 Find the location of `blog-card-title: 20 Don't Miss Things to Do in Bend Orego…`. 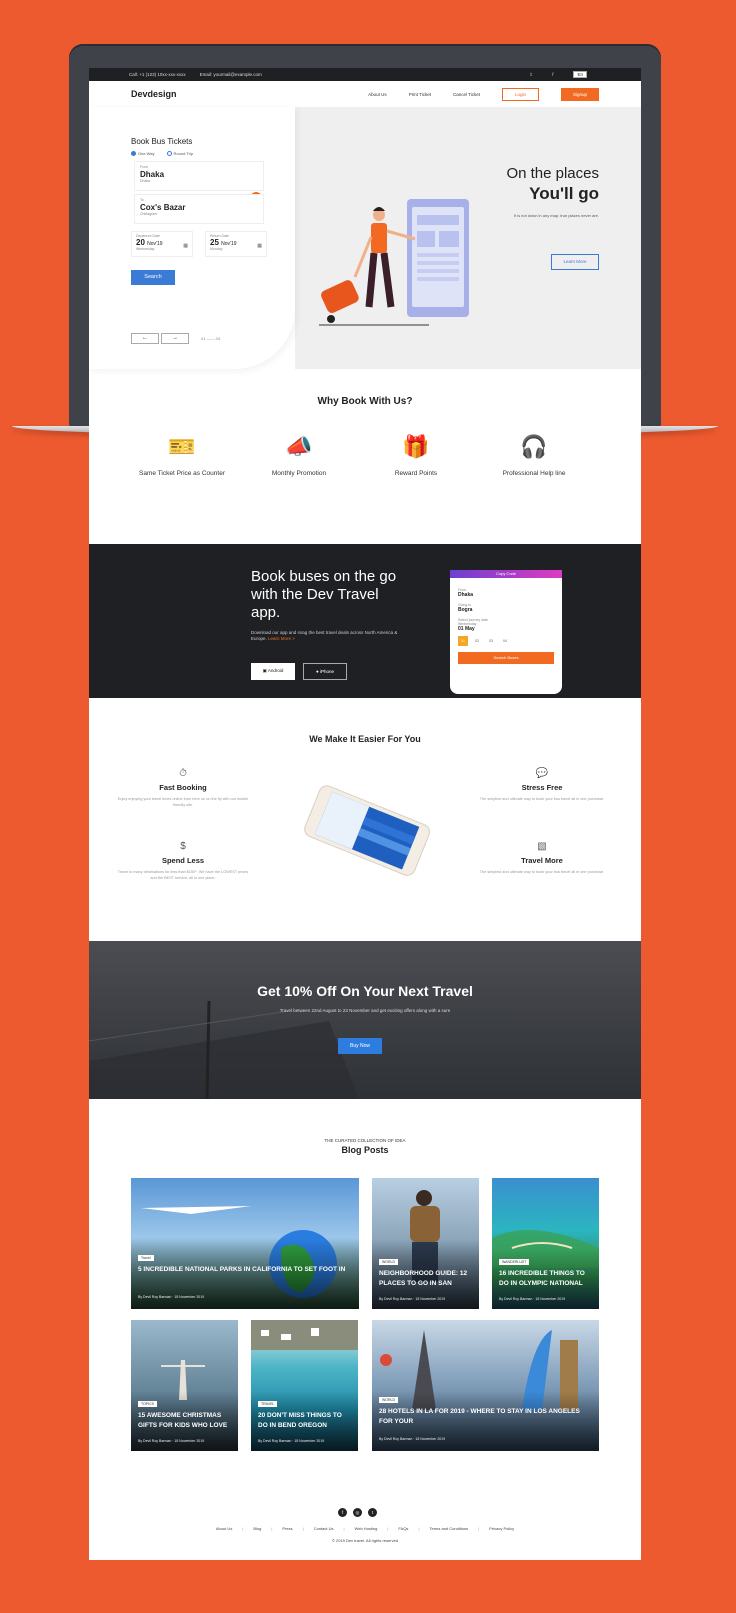

blog-card-title: 20 Don't Miss Things to Do in Bend Orego… is located at coordinates (300, 1420).